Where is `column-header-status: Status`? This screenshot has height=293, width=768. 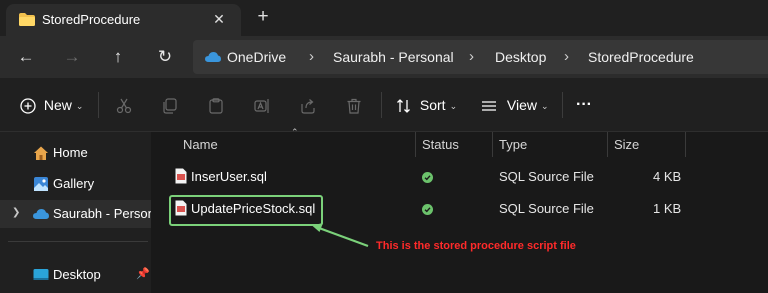
column-header-status: Status is located at coordinates (440, 144).